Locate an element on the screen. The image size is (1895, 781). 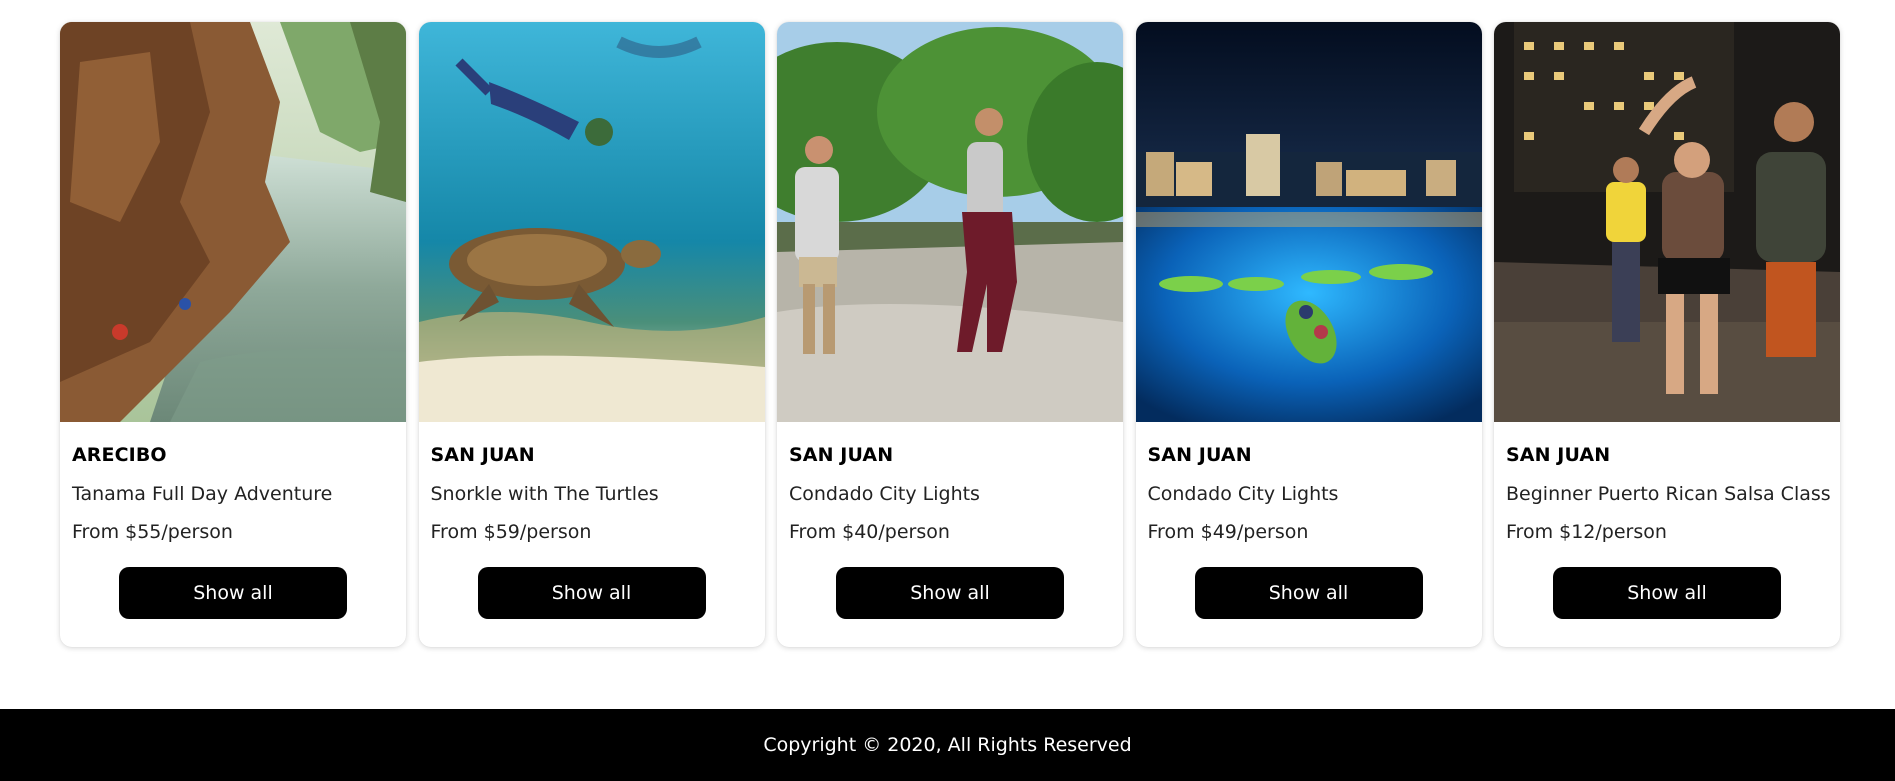
footer: Copyright © 2020, All Rights Reserved is located at coordinates (947, 745).